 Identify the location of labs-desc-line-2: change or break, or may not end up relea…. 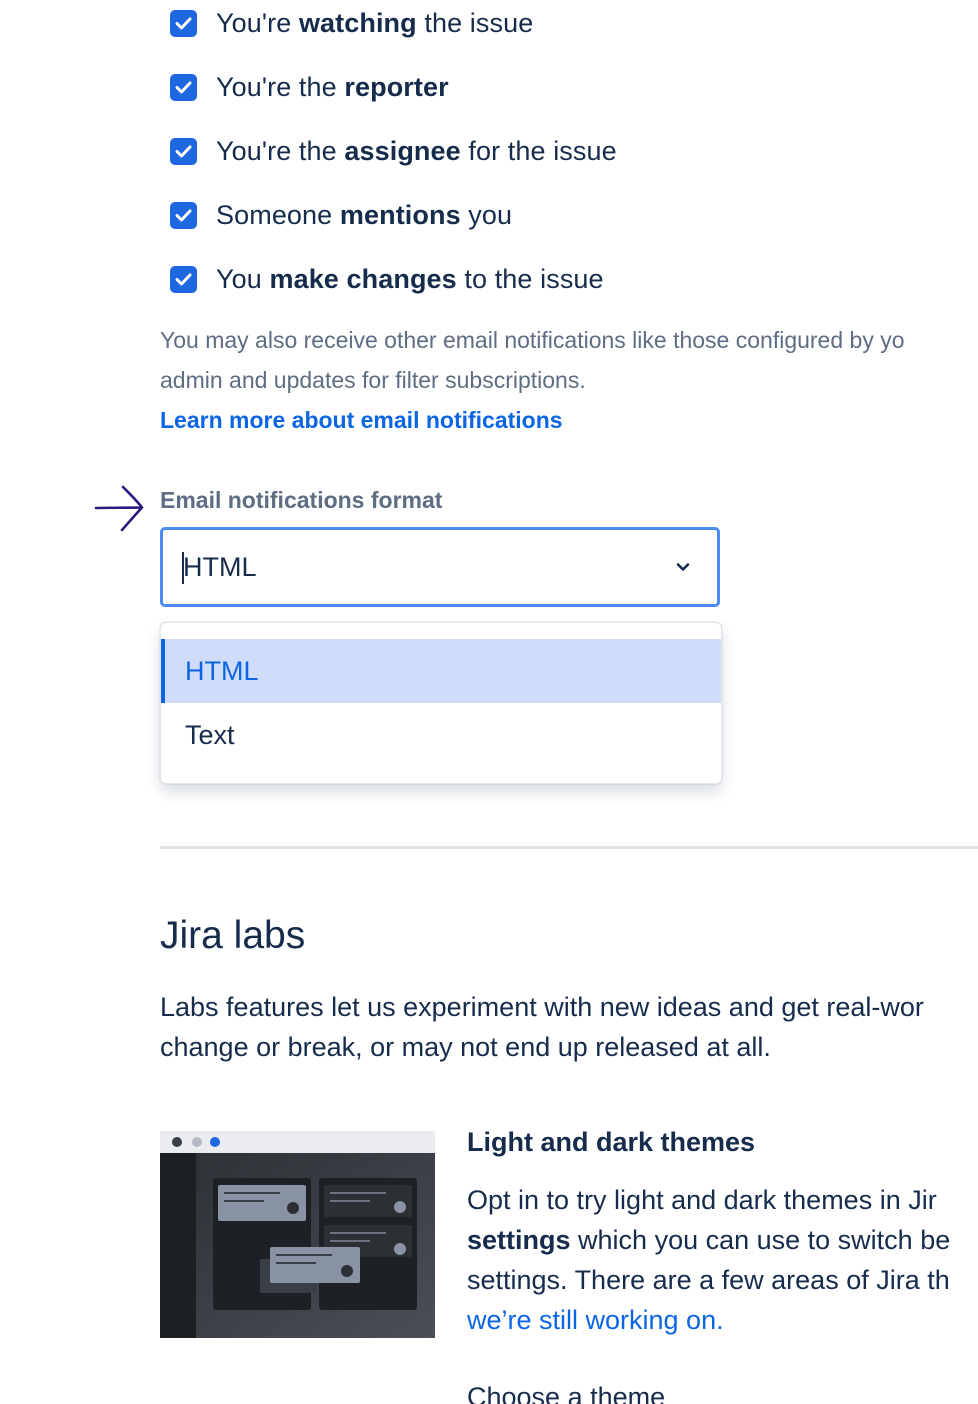
(465, 1047).